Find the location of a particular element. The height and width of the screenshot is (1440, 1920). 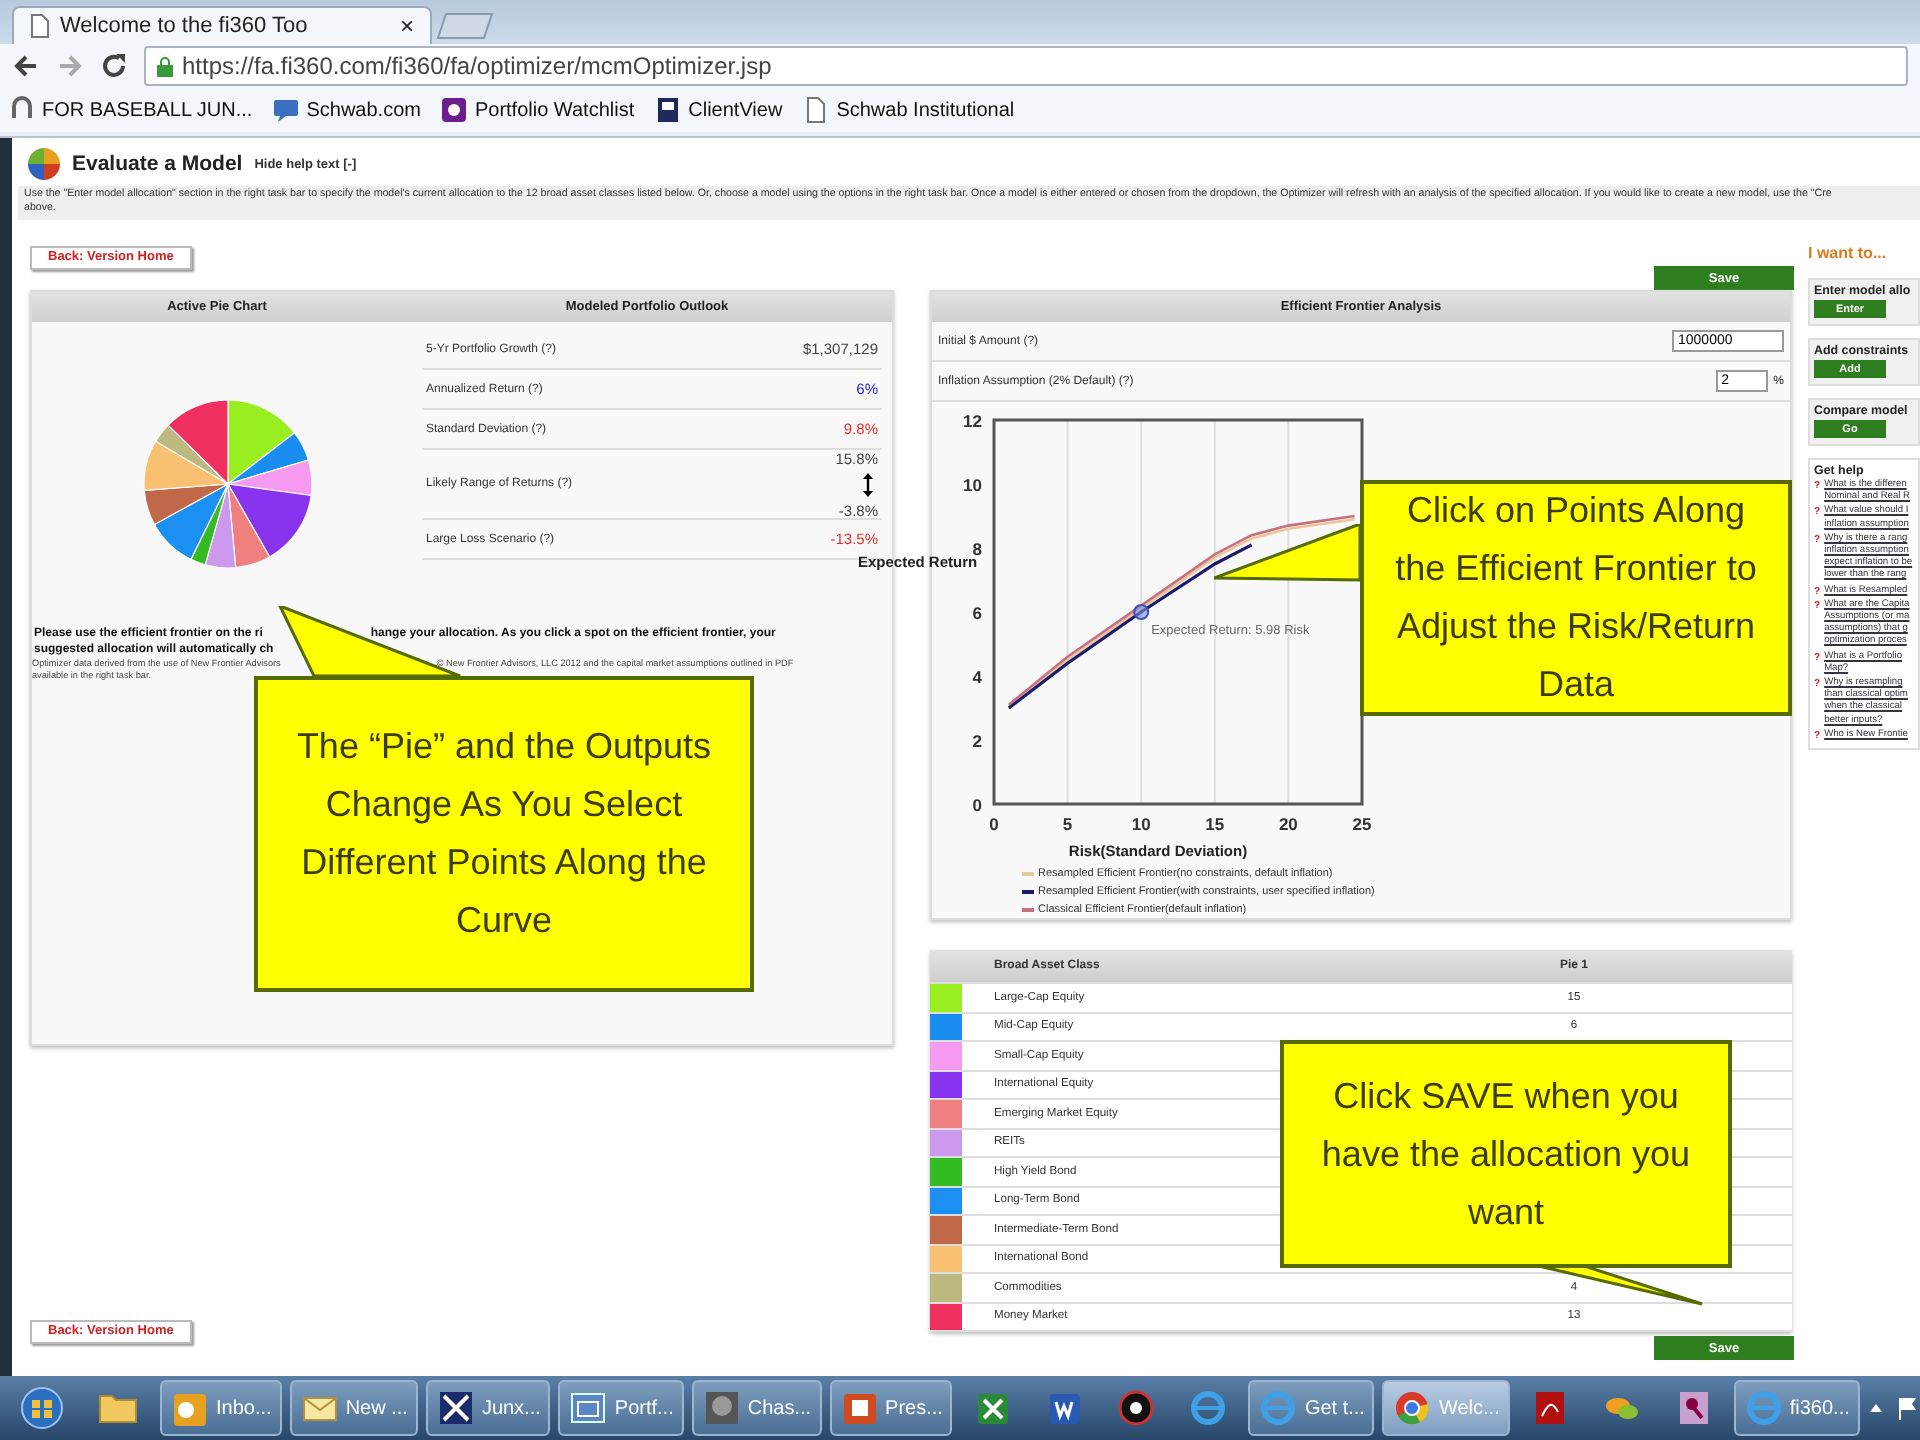

tick-label: 12 is located at coordinates (972, 421).